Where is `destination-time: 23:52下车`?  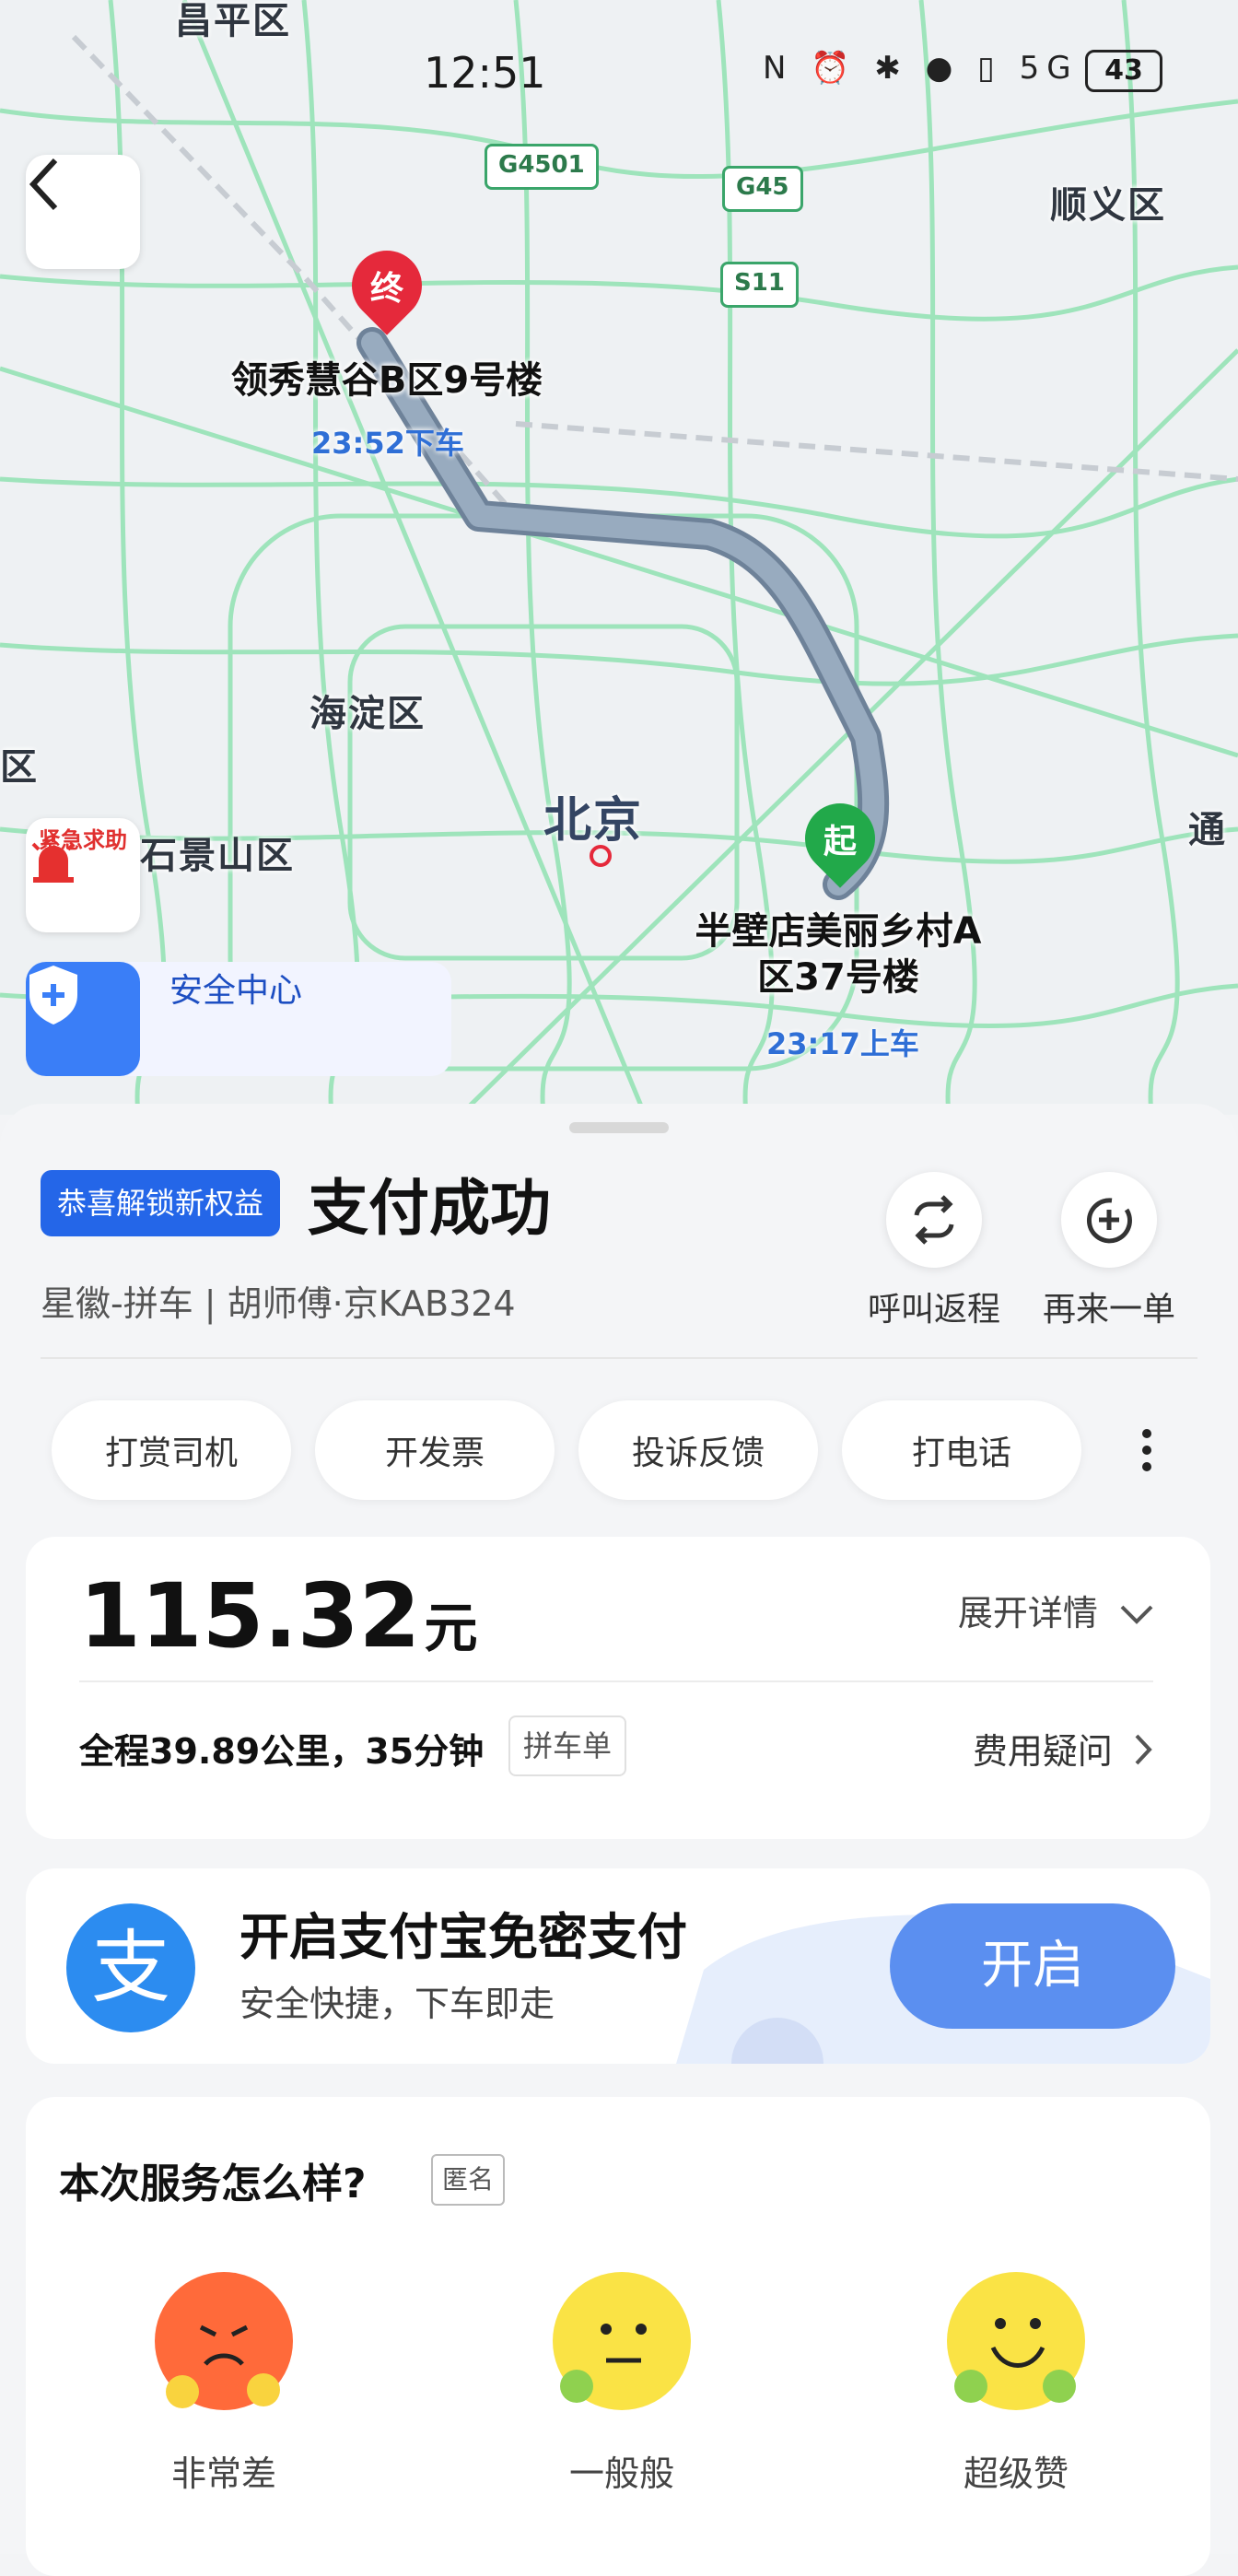 destination-time: 23:52下车 is located at coordinates (387, 443).